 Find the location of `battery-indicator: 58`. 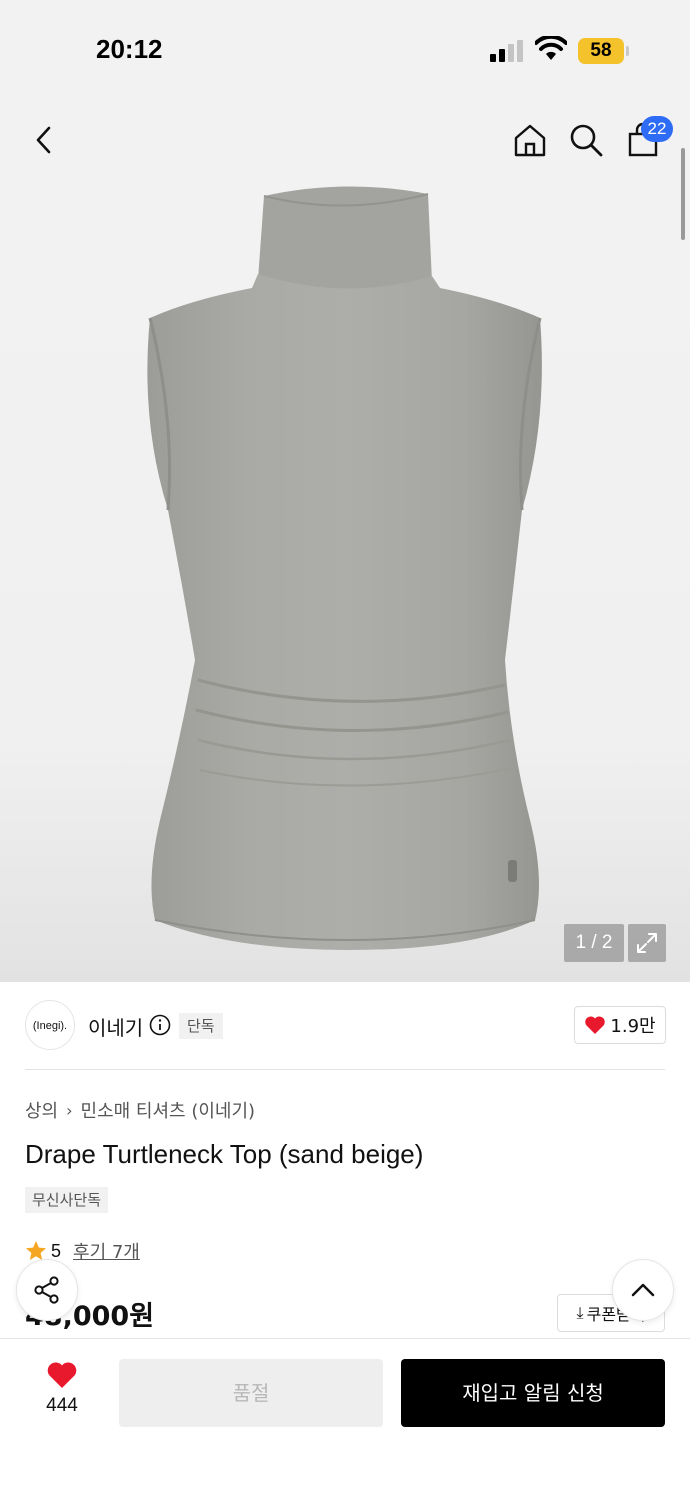

battery-indicator: 58 is located at coordinates (601, 51).